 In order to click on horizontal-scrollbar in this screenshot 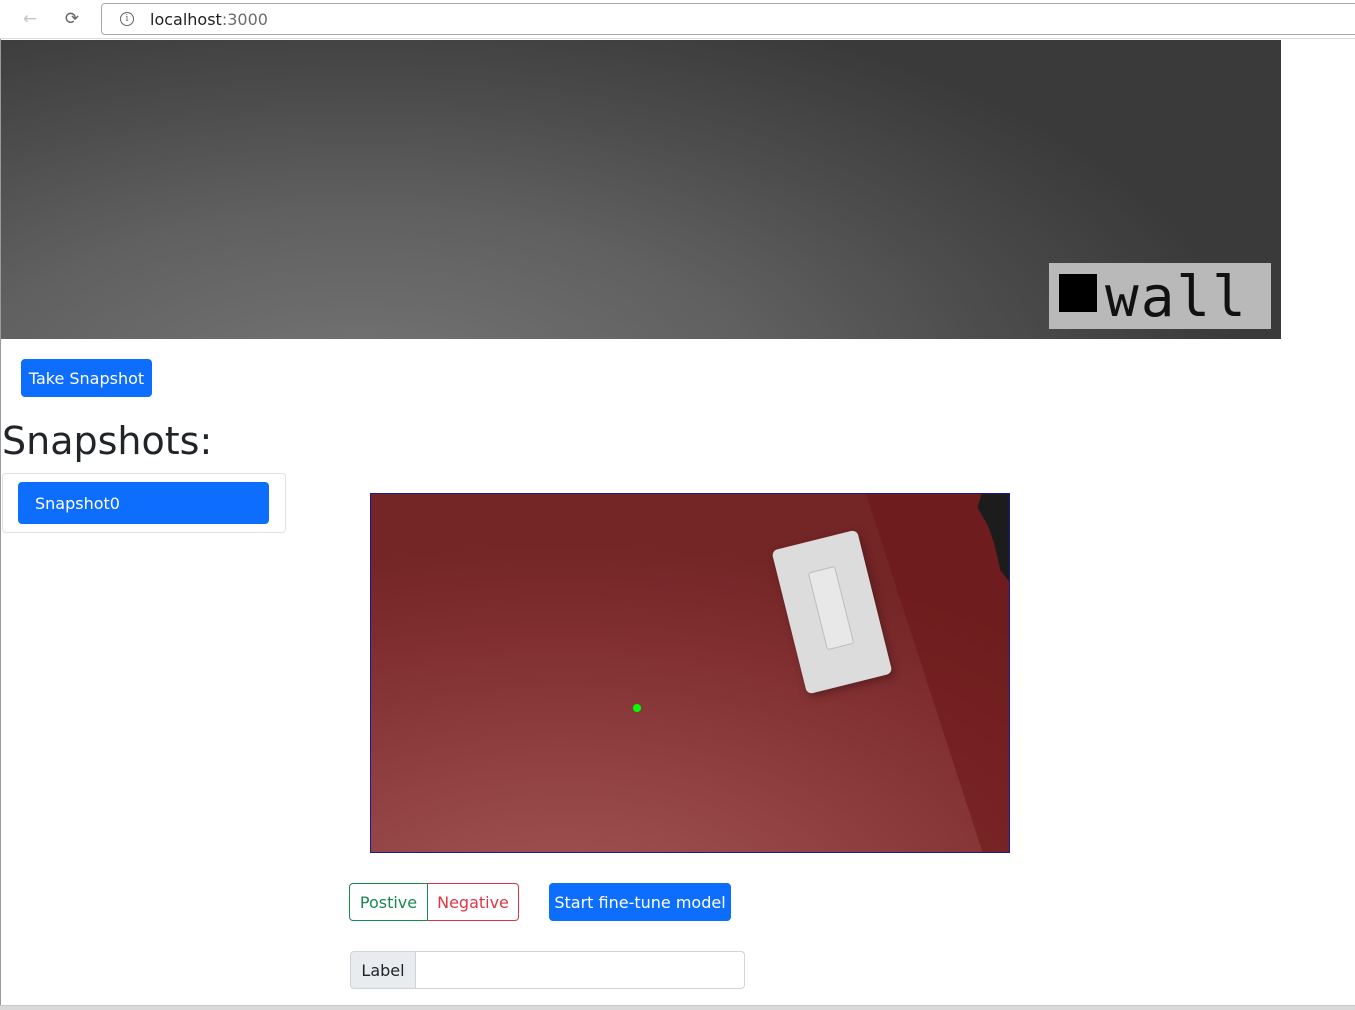, I will do `click(677, 1007)`.